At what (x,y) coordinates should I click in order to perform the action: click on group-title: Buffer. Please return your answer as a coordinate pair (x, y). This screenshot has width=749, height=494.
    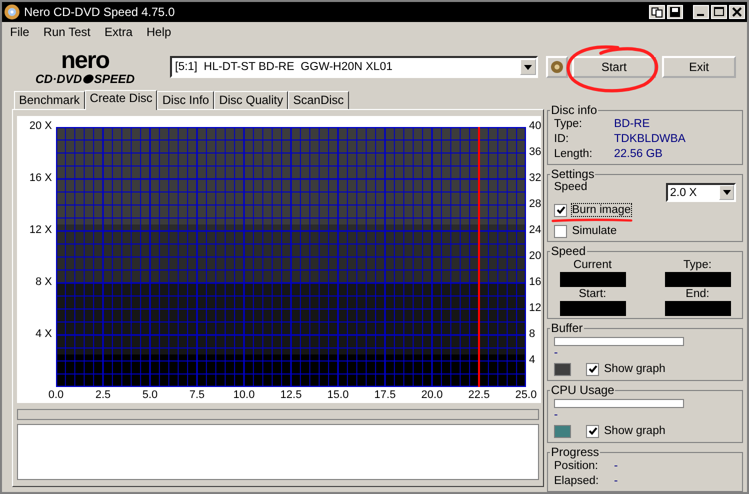
    Looking at the image, I should click on (567, 328).